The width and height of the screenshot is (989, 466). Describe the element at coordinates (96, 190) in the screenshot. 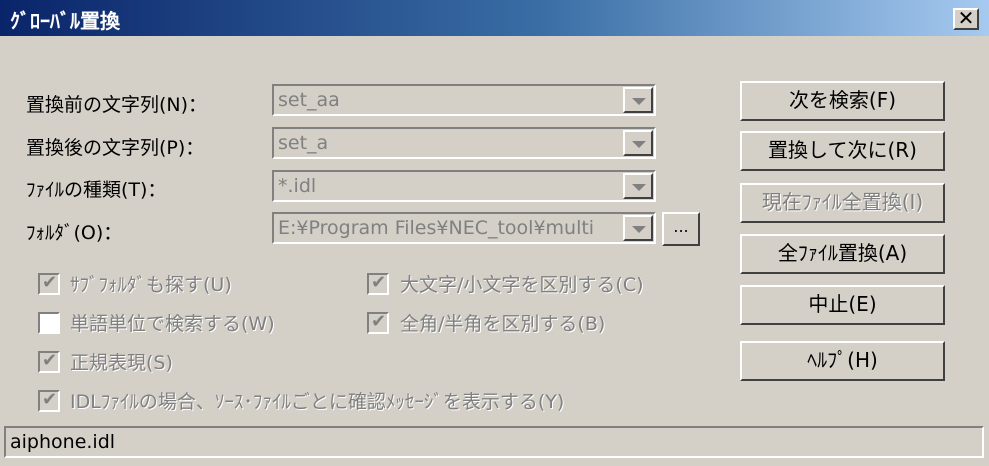

I see `filetype-label: ﾌｧｲﾙの種類(T)：` at that location.